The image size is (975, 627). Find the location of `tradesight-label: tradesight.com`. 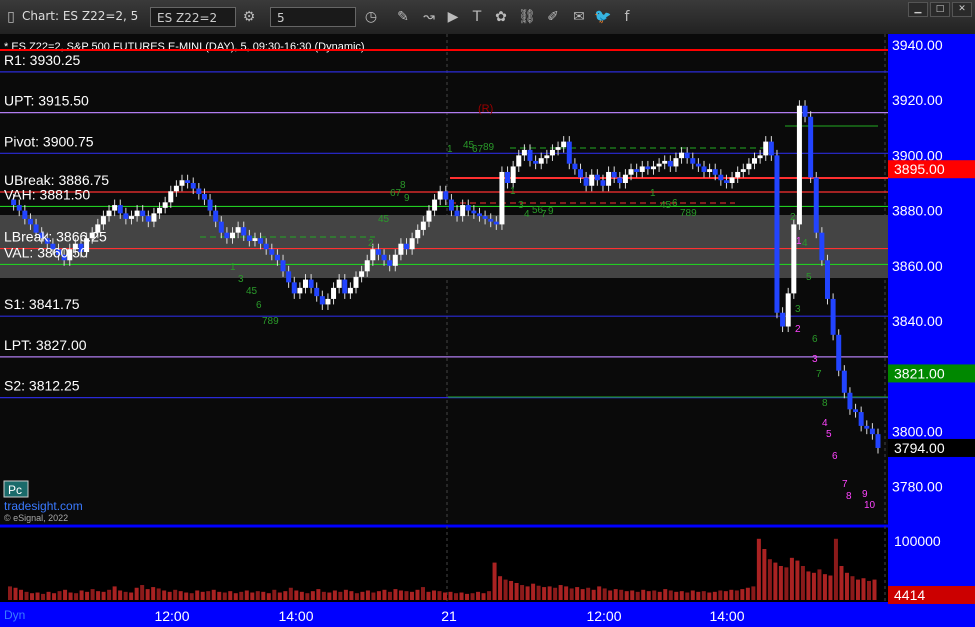

tradesight-label: tradesight.com is located at coordinates (43, 506).